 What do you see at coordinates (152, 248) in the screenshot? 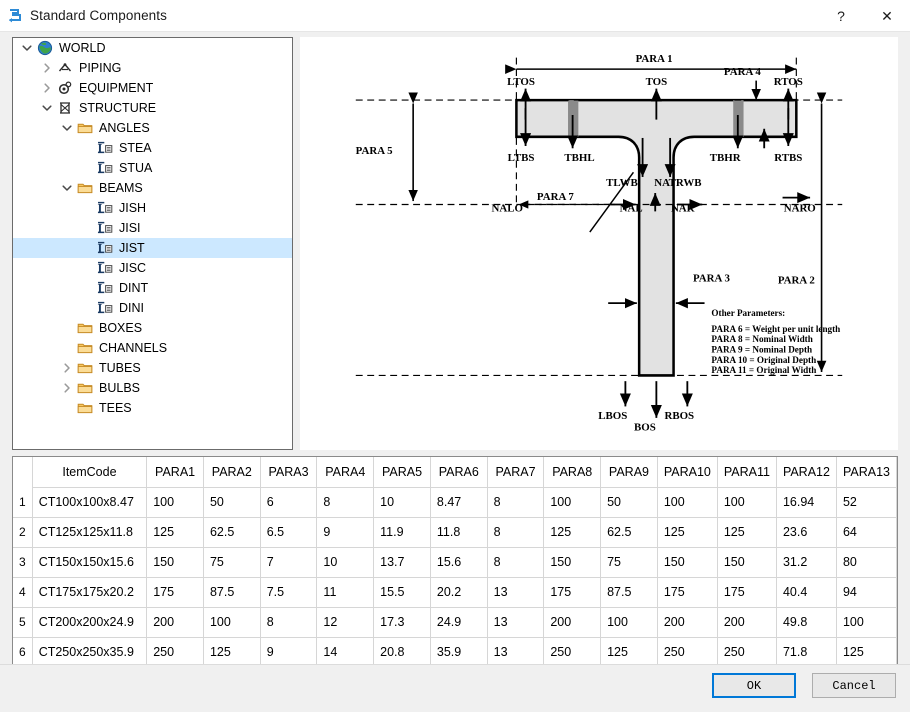
I see `tree-item-jist: I JIST` at bounding box center [152, 248].